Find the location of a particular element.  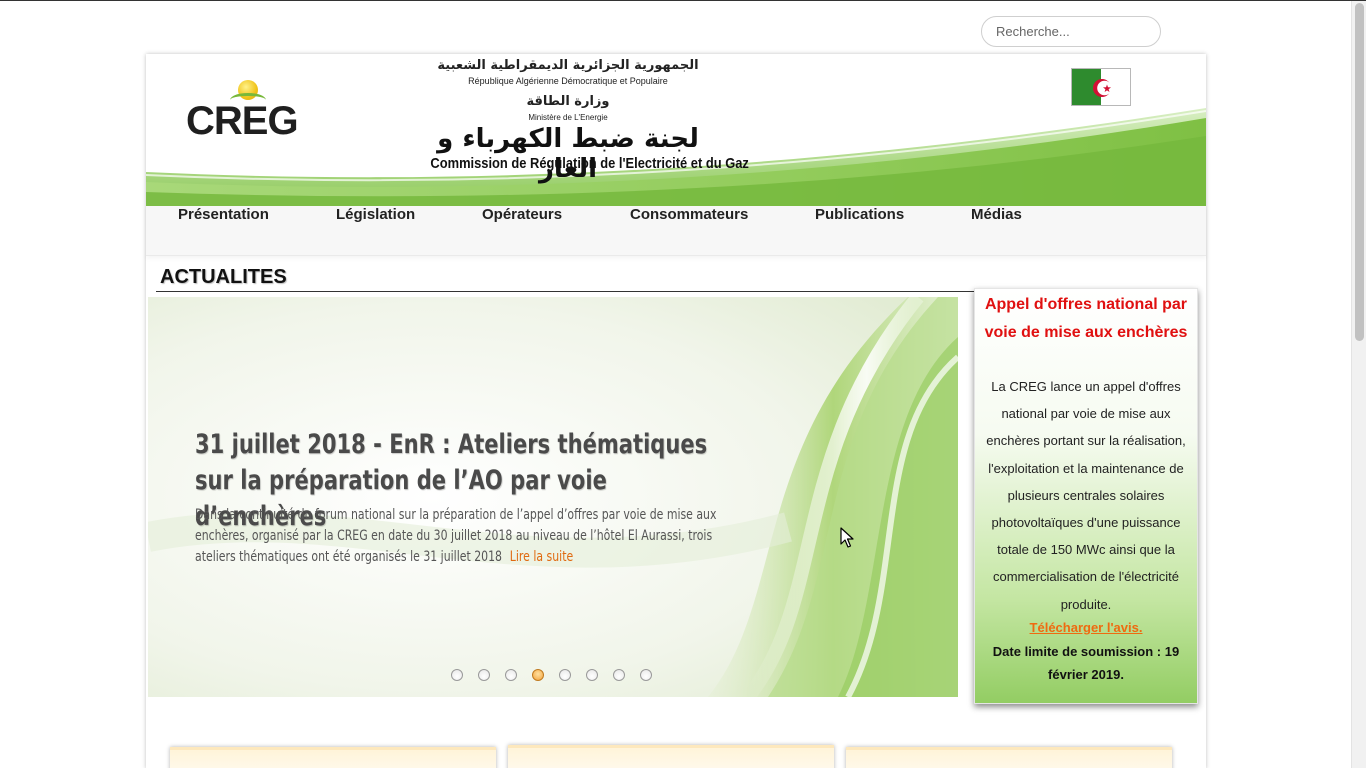

creg-logo: CREG is located at coordinates (251, 111).